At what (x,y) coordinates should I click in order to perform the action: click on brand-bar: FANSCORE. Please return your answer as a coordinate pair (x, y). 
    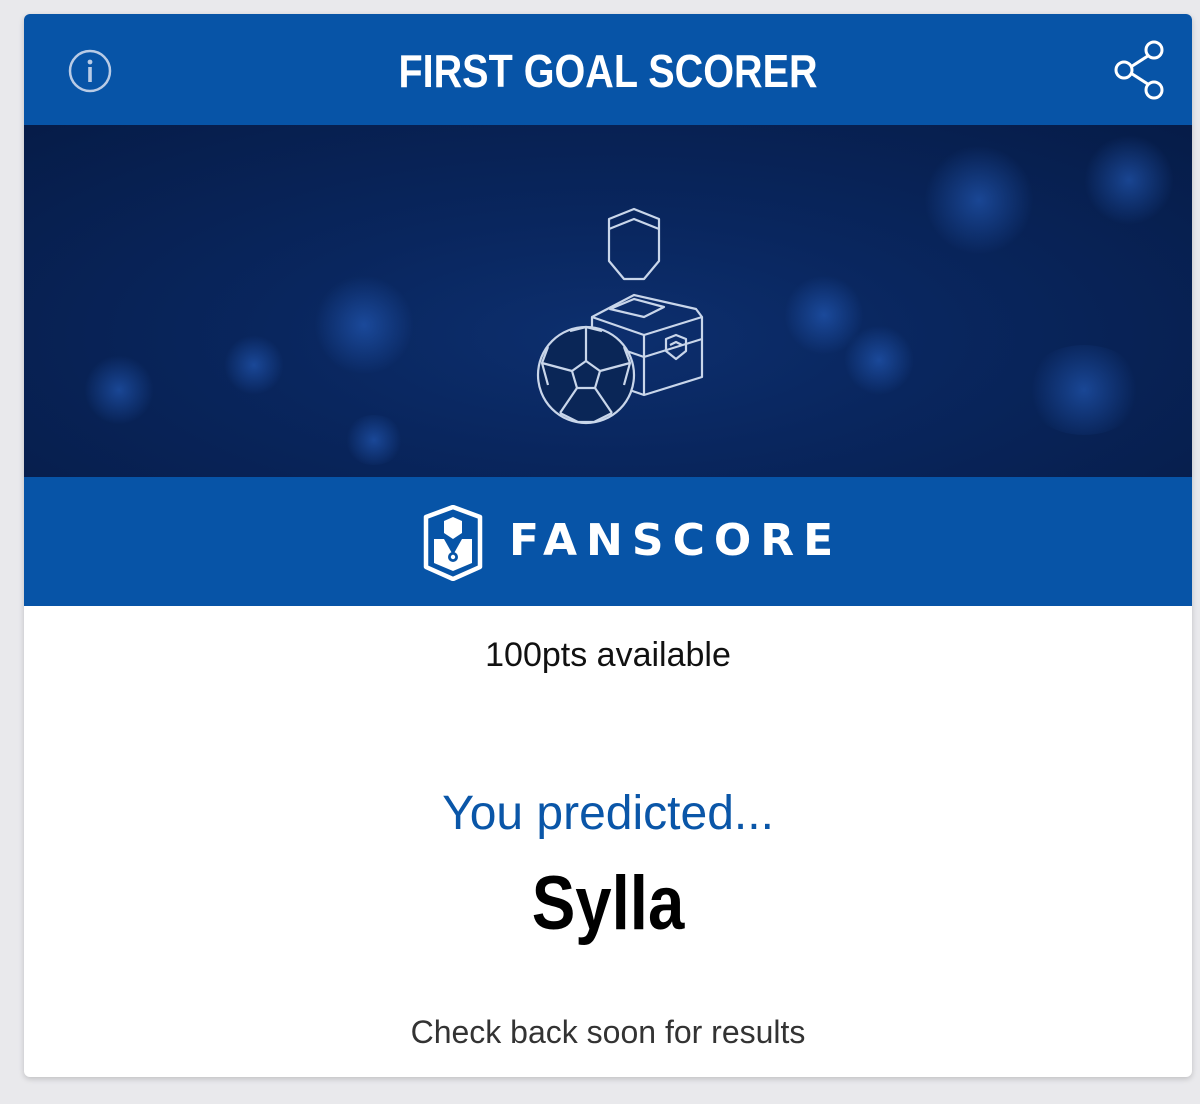
    Looking at the image, I should click on (608, 541).